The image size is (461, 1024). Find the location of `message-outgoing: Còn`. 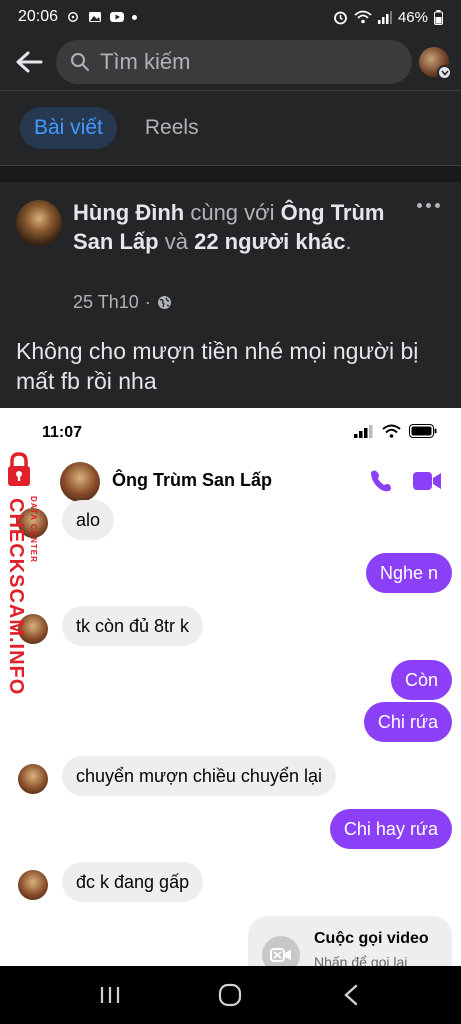

message-outgoing: Còn is located at coordinates (421, 680).